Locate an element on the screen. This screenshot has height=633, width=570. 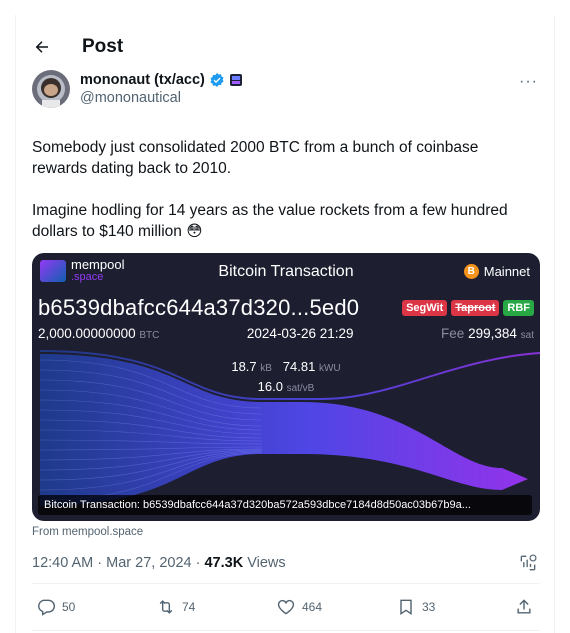
network-label: Mainnet is located at coordinates (506, 271).